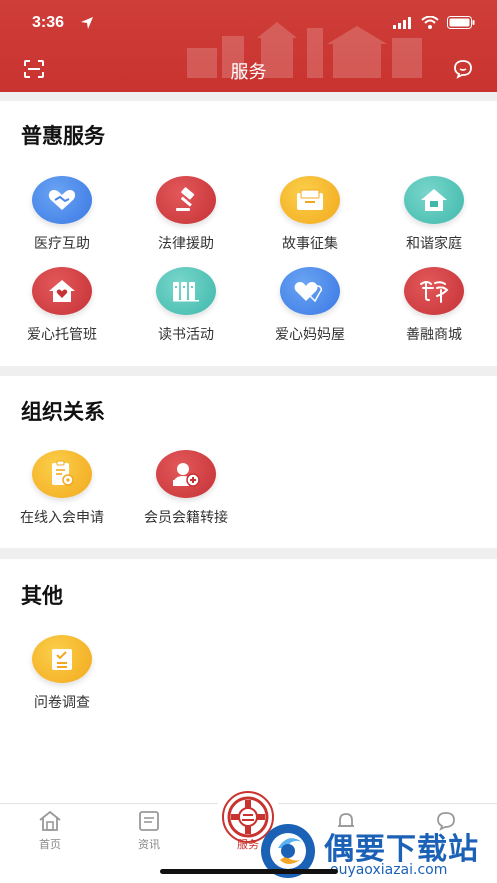 The width and height of the screenshot is (497, 883). What do you see at coordinates (310, 335) in the screenshot?
I see `item-label: 爱心妈妈屋` at bounding box center [310, 335].